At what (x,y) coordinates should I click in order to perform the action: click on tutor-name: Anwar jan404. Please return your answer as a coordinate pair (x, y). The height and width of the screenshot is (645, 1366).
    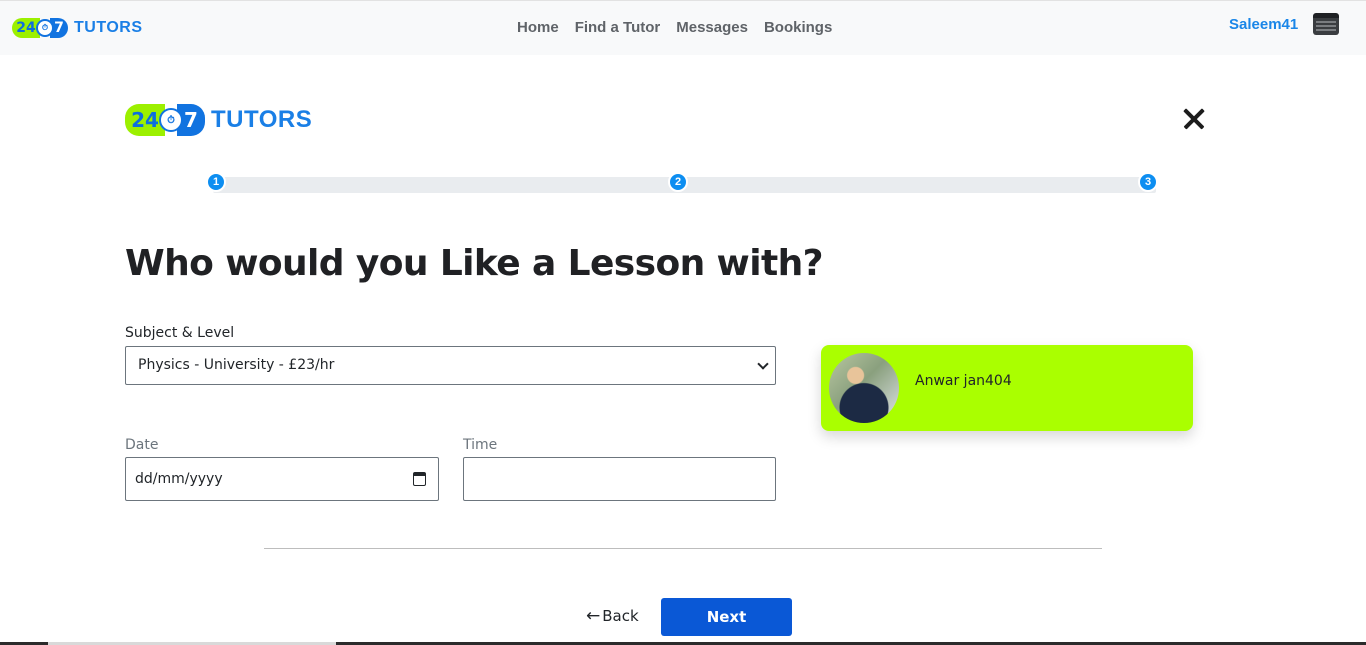
    Looking at the image, I should click on (963, 381).